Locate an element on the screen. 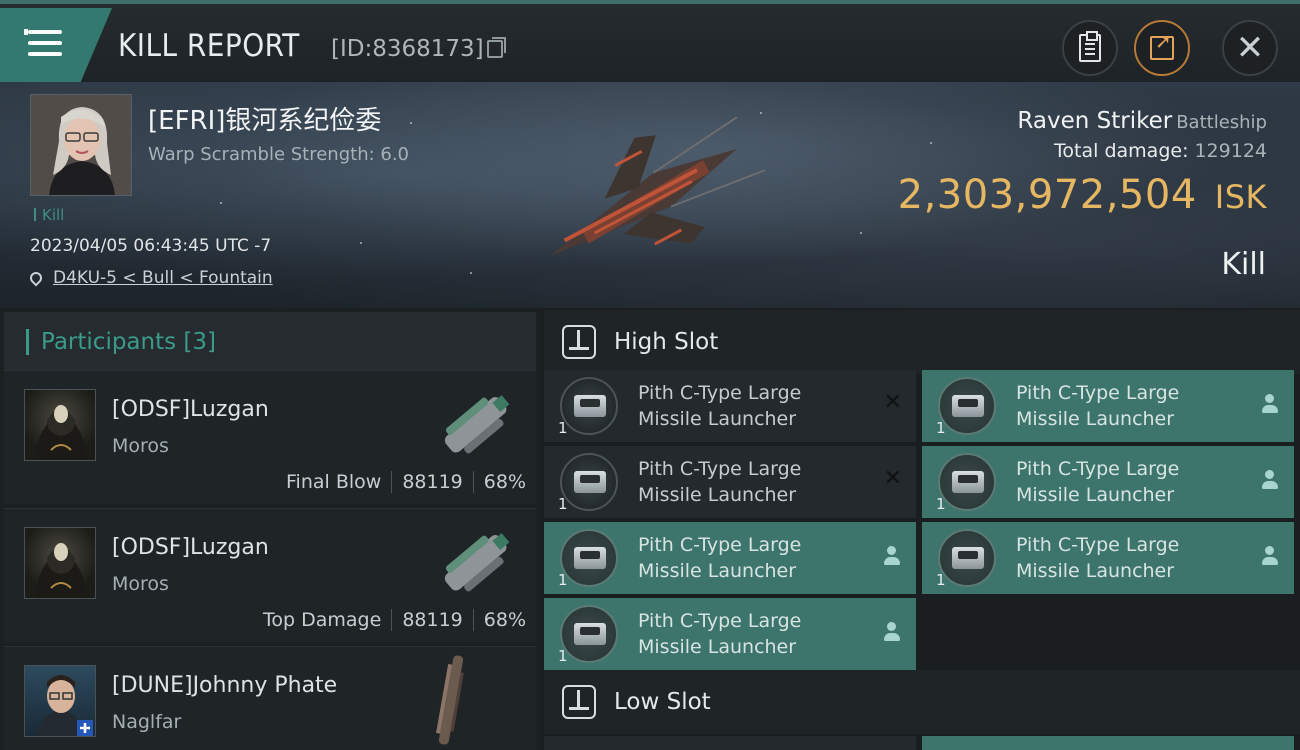  participant-row: [DUNE]Johnny Phate Naglfar is located at coordinates (270, 698).